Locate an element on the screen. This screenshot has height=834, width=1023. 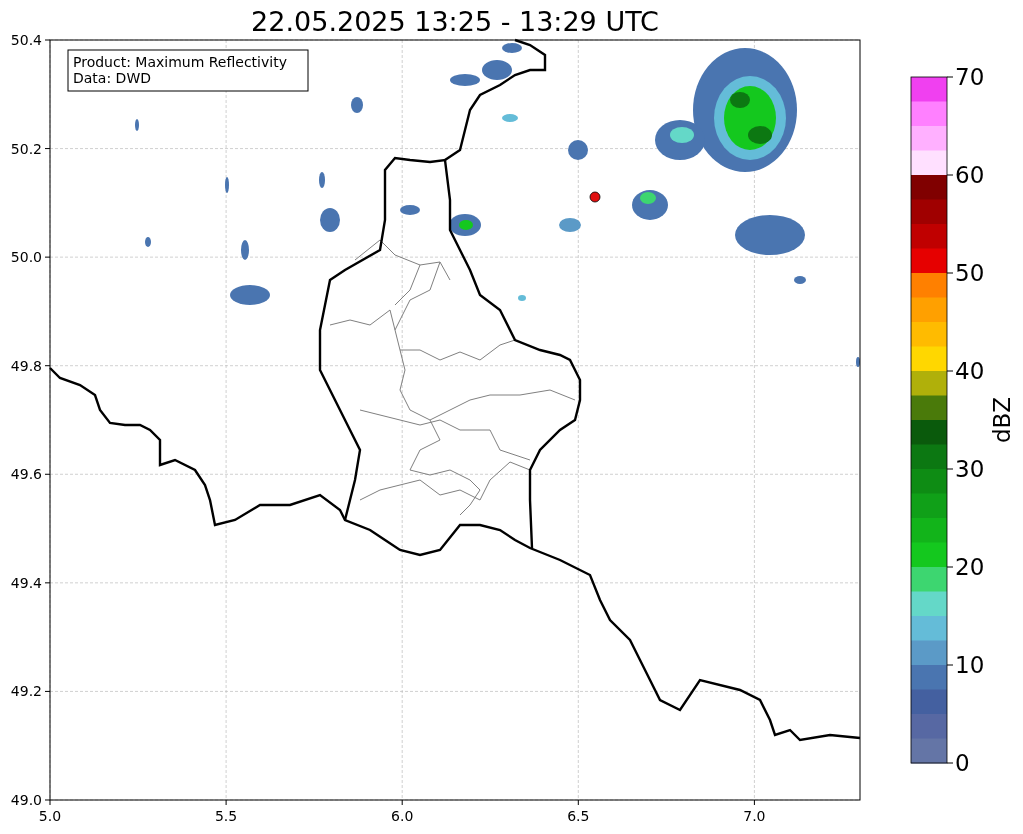
colorbar-tick-label: 40 is located at coordinates (970, 371).